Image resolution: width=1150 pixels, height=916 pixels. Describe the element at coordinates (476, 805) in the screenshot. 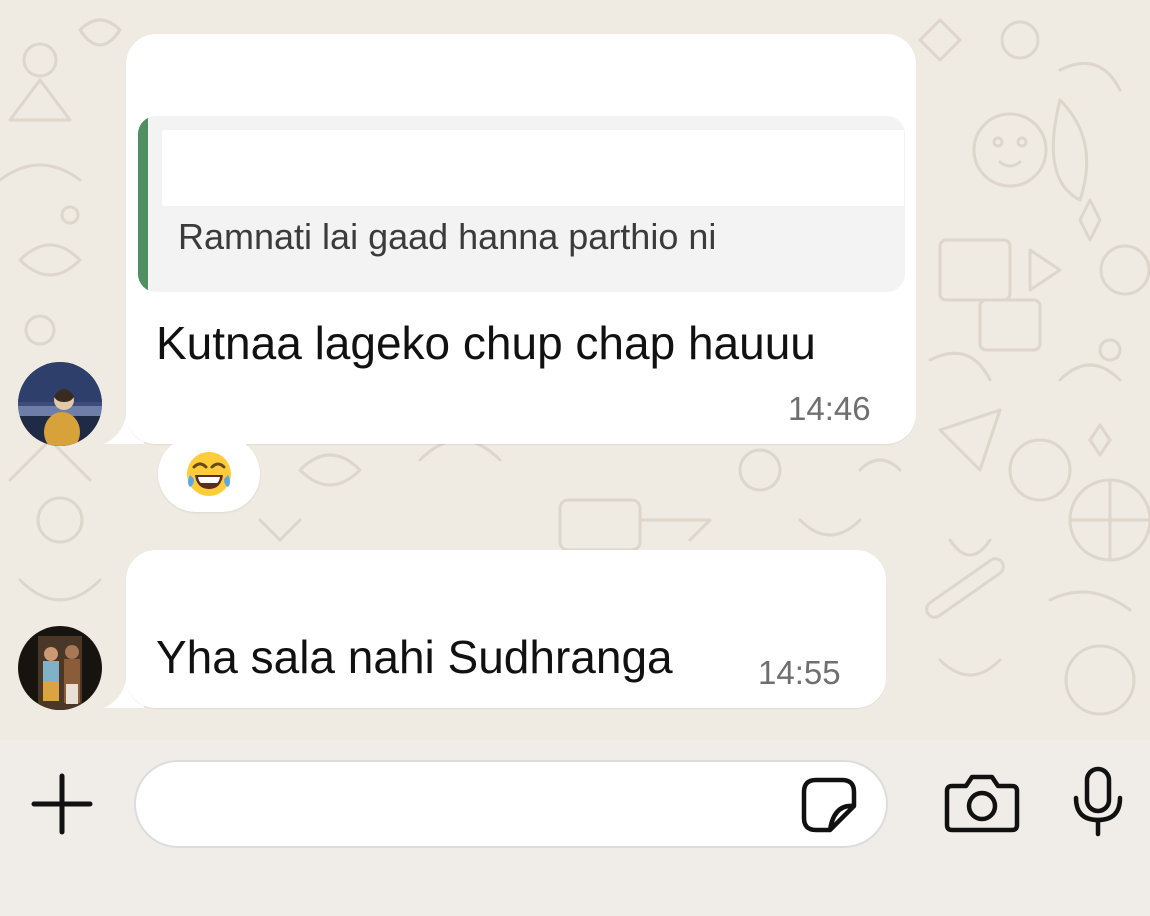

I see `message-input` at that location.